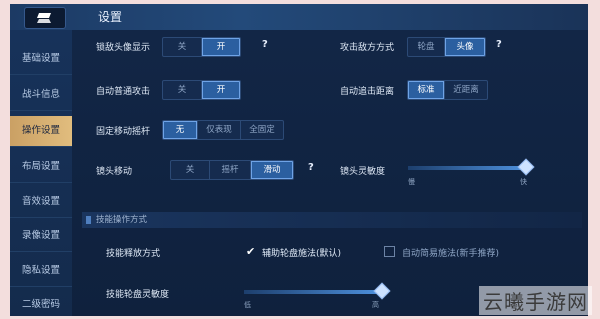 Image resolution: width=600 pixels, height=319 pixels. Describe the element at coordinates (251, 251) in the screenshot. I see `checkmark-icon: ✔` at that location.